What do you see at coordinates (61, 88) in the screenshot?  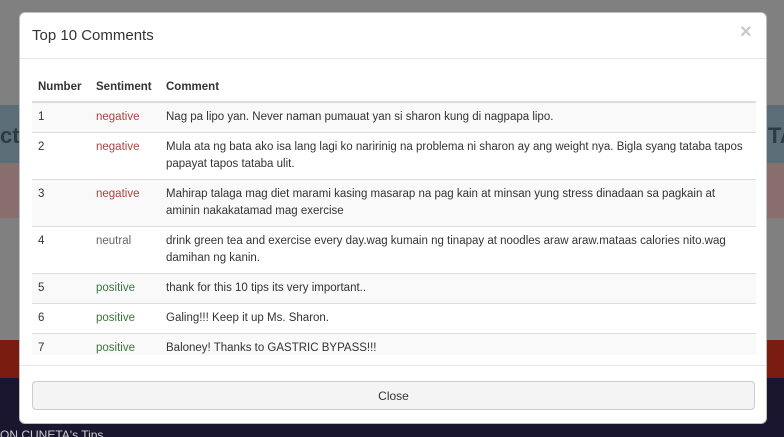 I see `column-header-number: Number` at bounding box center [61, 88].